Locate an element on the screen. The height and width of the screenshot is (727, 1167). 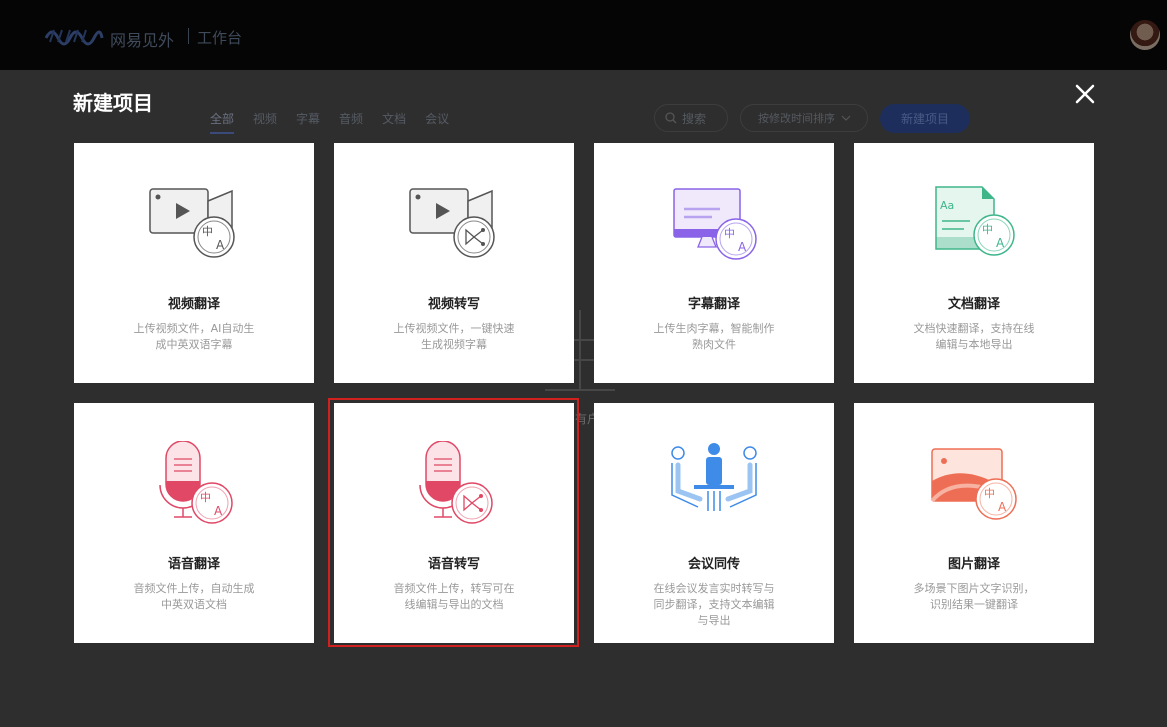
card-title: 视频转写 is located at coordinates (453, 304).